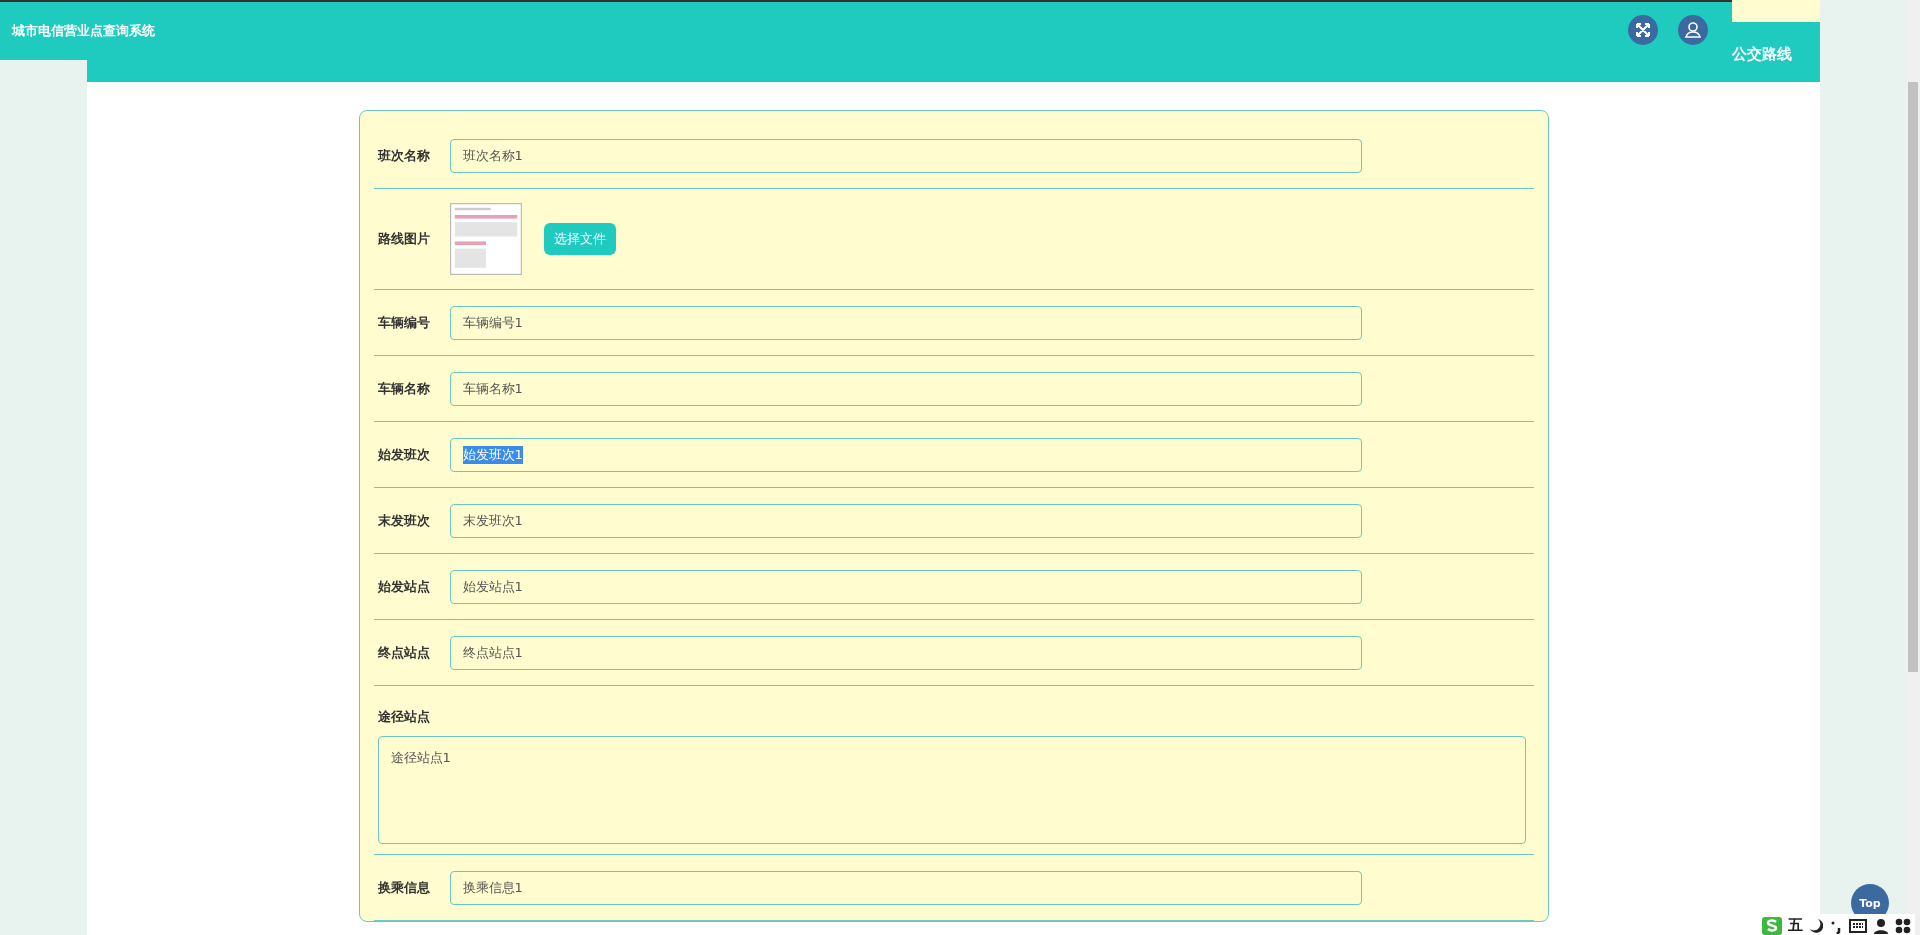  What do you see at coordinates (905, 520) in the screenshot?
I see `input-field: 末发班次1` at bounding box center [905, 520].